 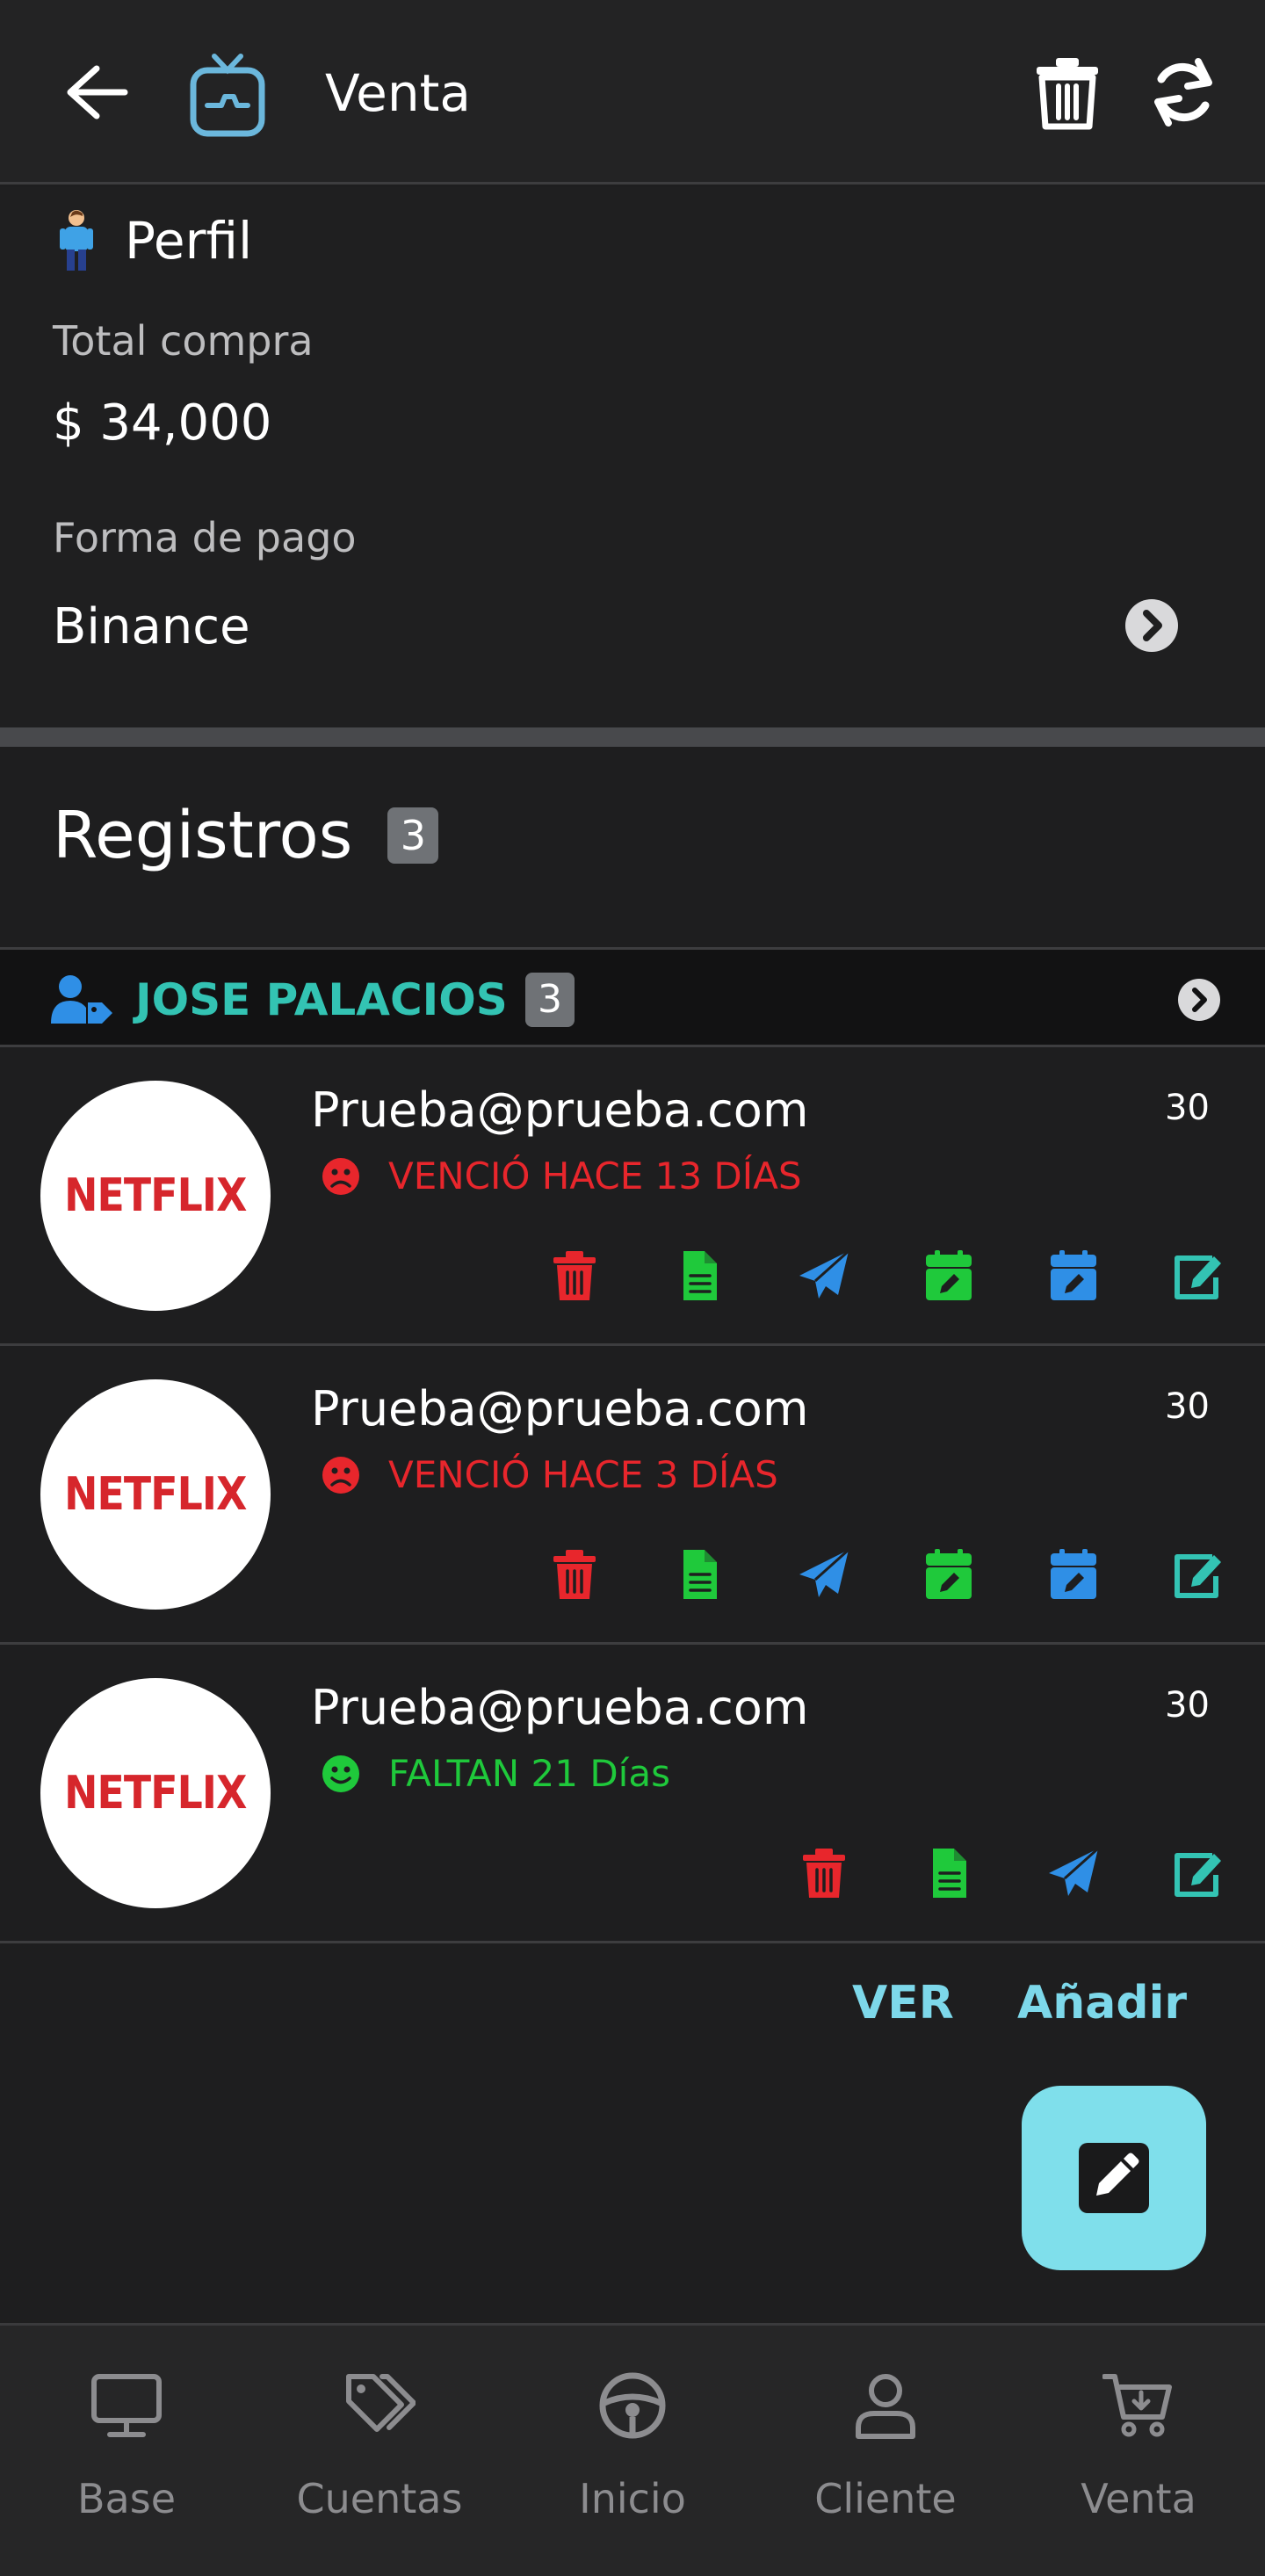 I want to click on pencil-square-icon, so click(x=1114, y=2178).